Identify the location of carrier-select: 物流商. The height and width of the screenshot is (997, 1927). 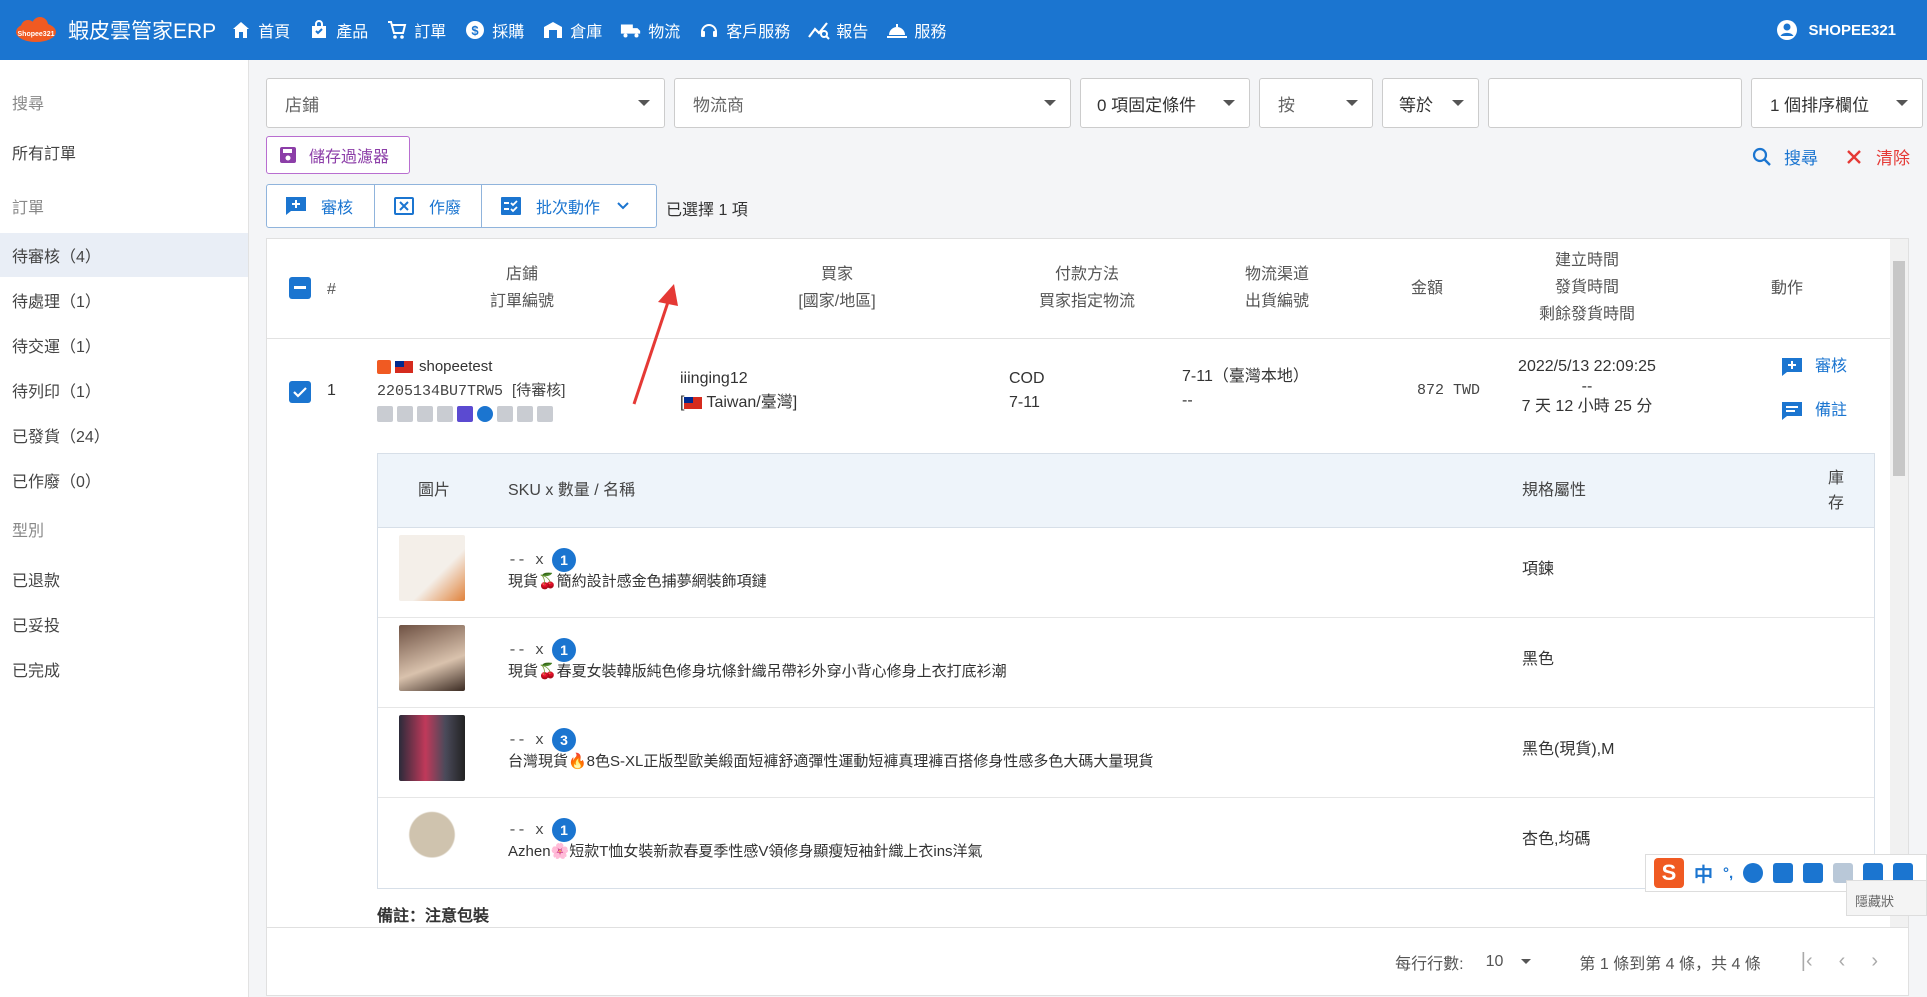
(872, 103).